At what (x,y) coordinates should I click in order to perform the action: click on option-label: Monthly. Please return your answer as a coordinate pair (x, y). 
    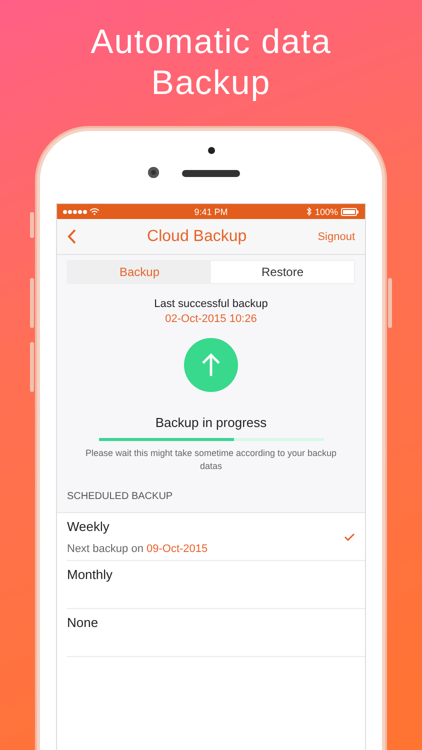
    Looking at the image, I should click on (90, 574).